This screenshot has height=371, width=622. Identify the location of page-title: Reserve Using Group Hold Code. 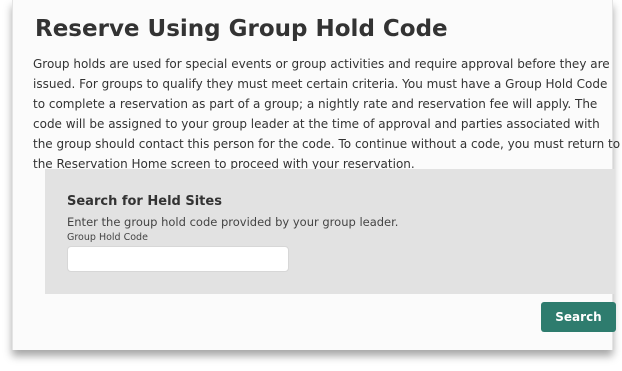
(241, 29).